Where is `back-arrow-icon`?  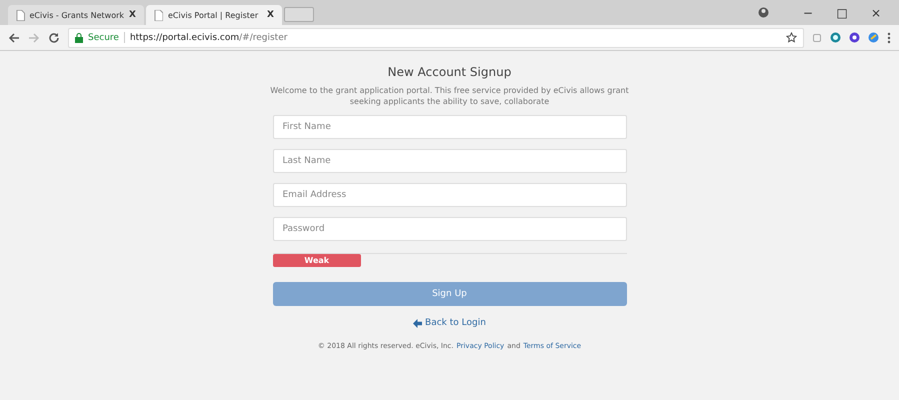
back-arrow-icon is located at coordinates (417, 323).